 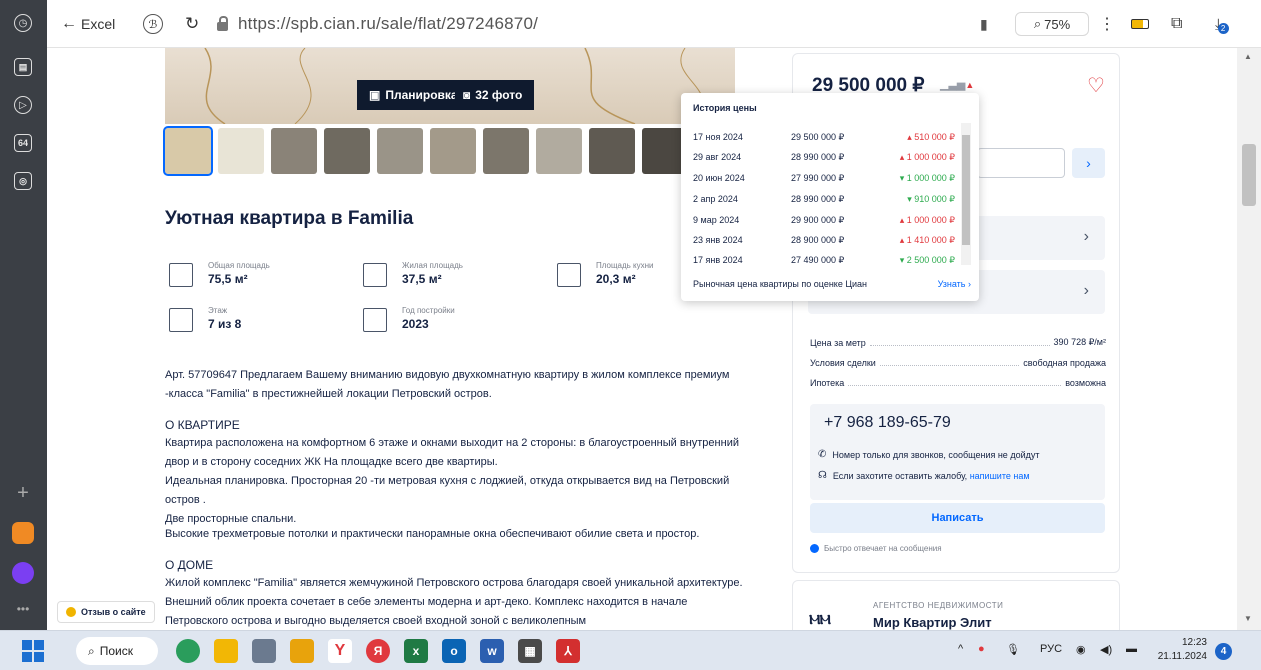 What do you see at coordinates (378, 651) in the screenshot?
I see `yandex-app-icon: Я` at bounding box center [378, 651].